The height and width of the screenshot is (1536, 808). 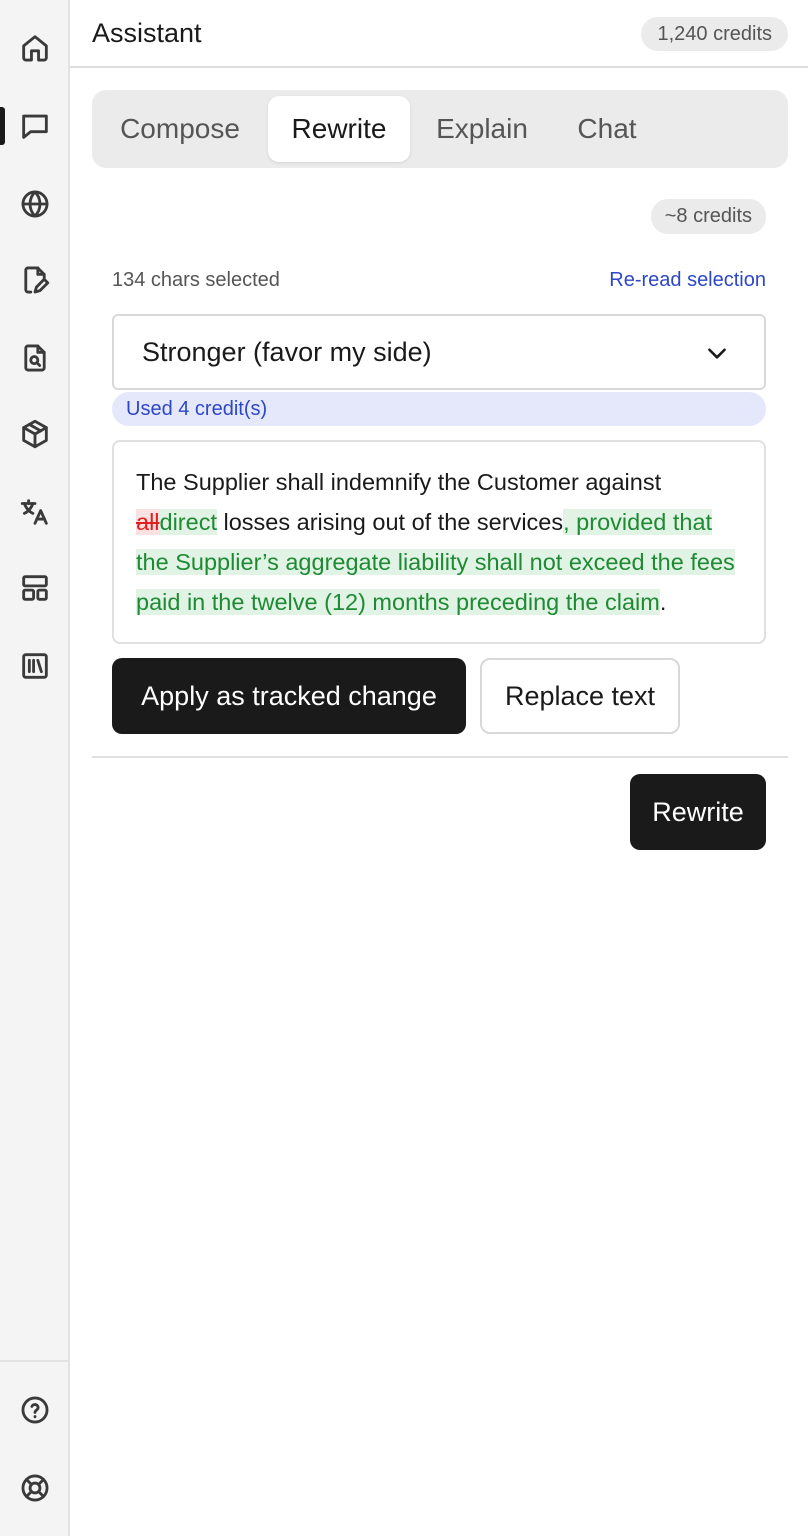 I want to click on rewrite-button: Rewrite, so click(x=698, y=812).